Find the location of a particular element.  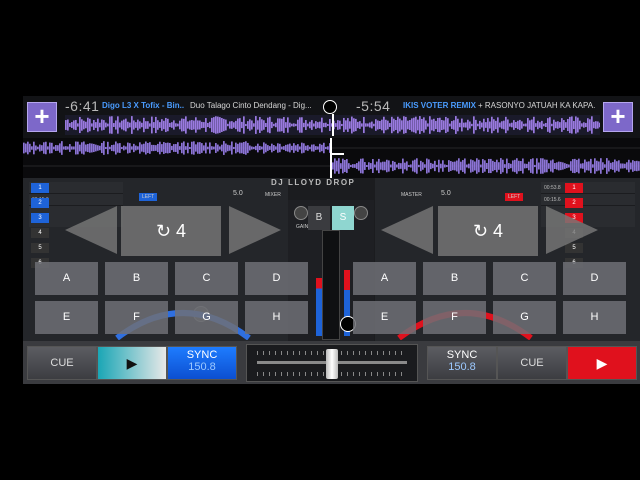

left-loop-double-arrow is located at coordinates (255, 230).